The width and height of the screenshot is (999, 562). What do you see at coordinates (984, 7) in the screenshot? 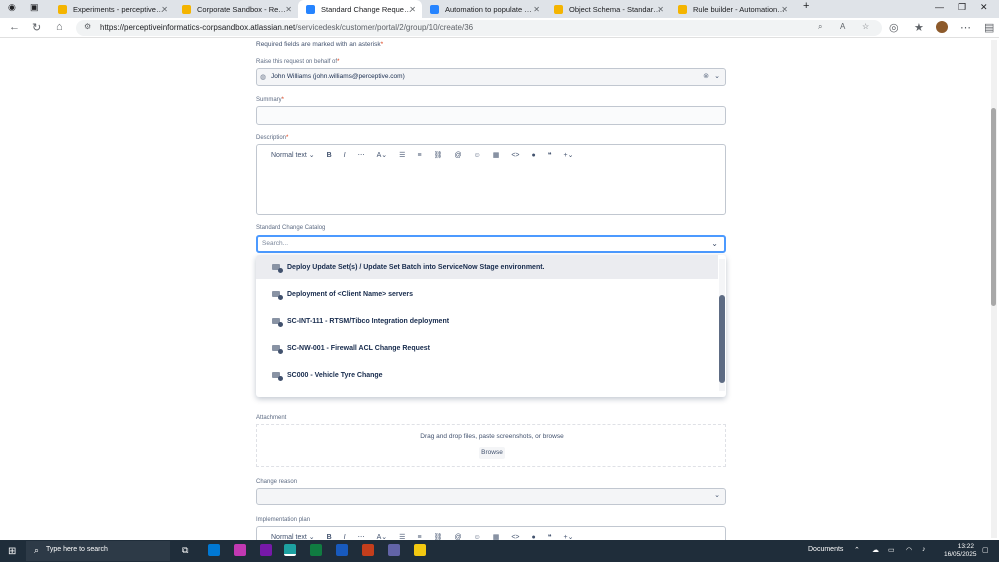
I see `window-close-icon: ✕` at bounding box center [984, 7].